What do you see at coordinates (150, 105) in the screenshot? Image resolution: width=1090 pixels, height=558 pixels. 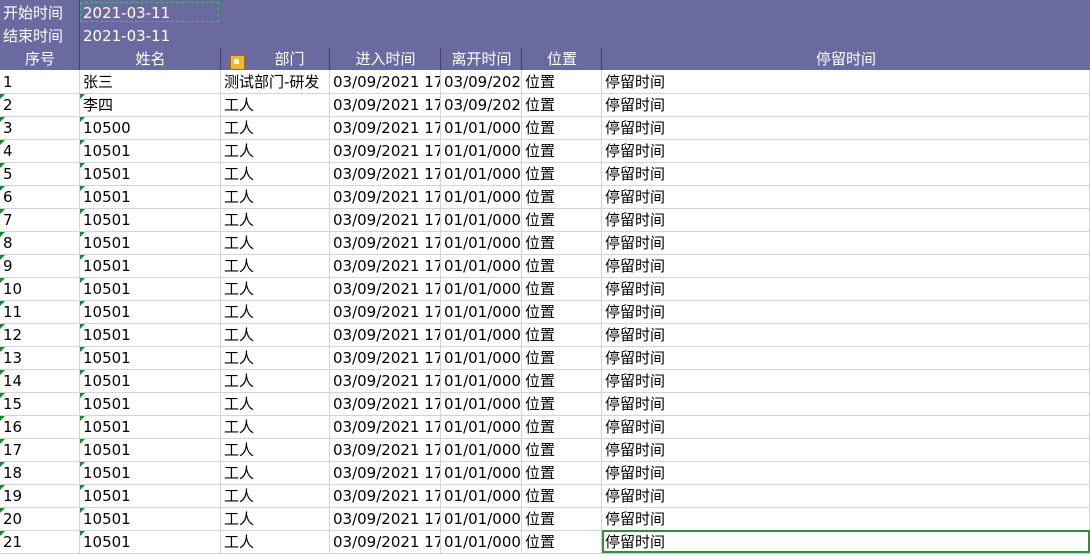 I see `cell-name: 李四` at bounding box center [150, 105].